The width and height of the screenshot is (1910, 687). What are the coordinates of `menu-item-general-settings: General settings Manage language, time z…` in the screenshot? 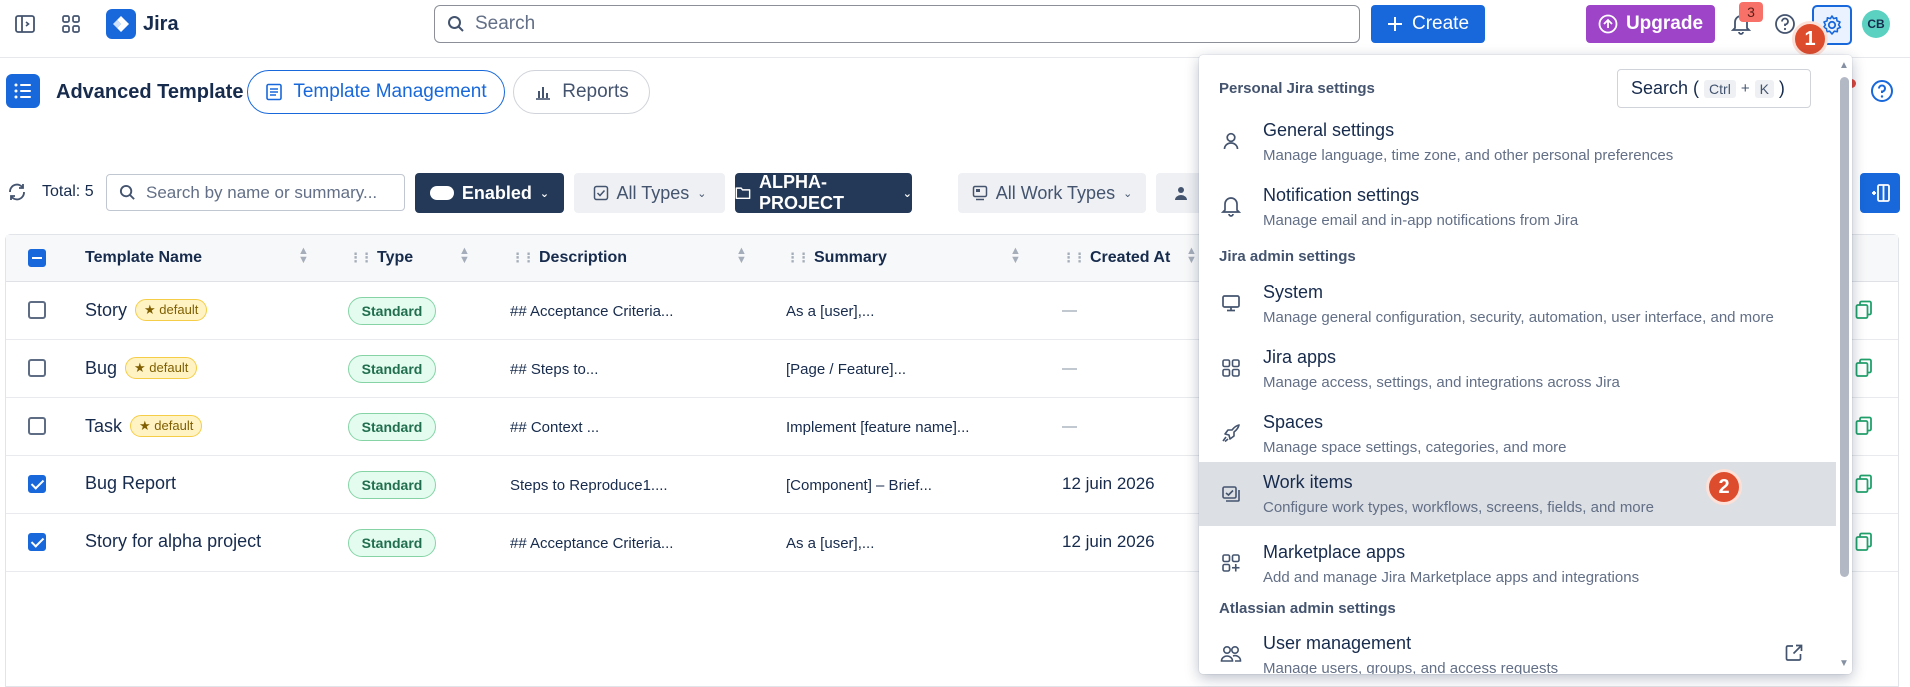 It's located at (1517, 142).